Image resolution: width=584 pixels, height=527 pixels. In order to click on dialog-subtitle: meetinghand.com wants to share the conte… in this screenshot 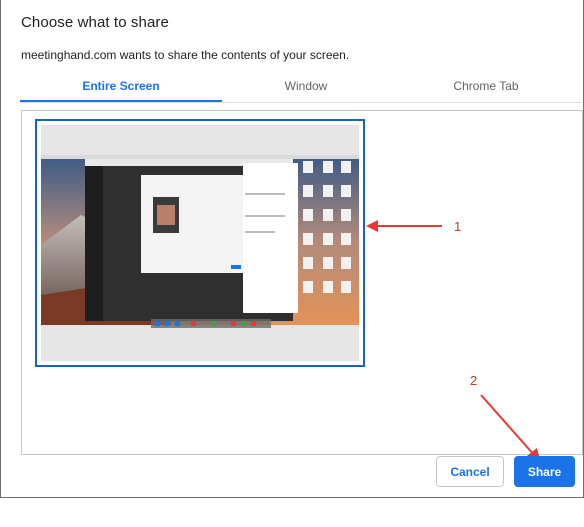, I will do `click(185, 55)`.